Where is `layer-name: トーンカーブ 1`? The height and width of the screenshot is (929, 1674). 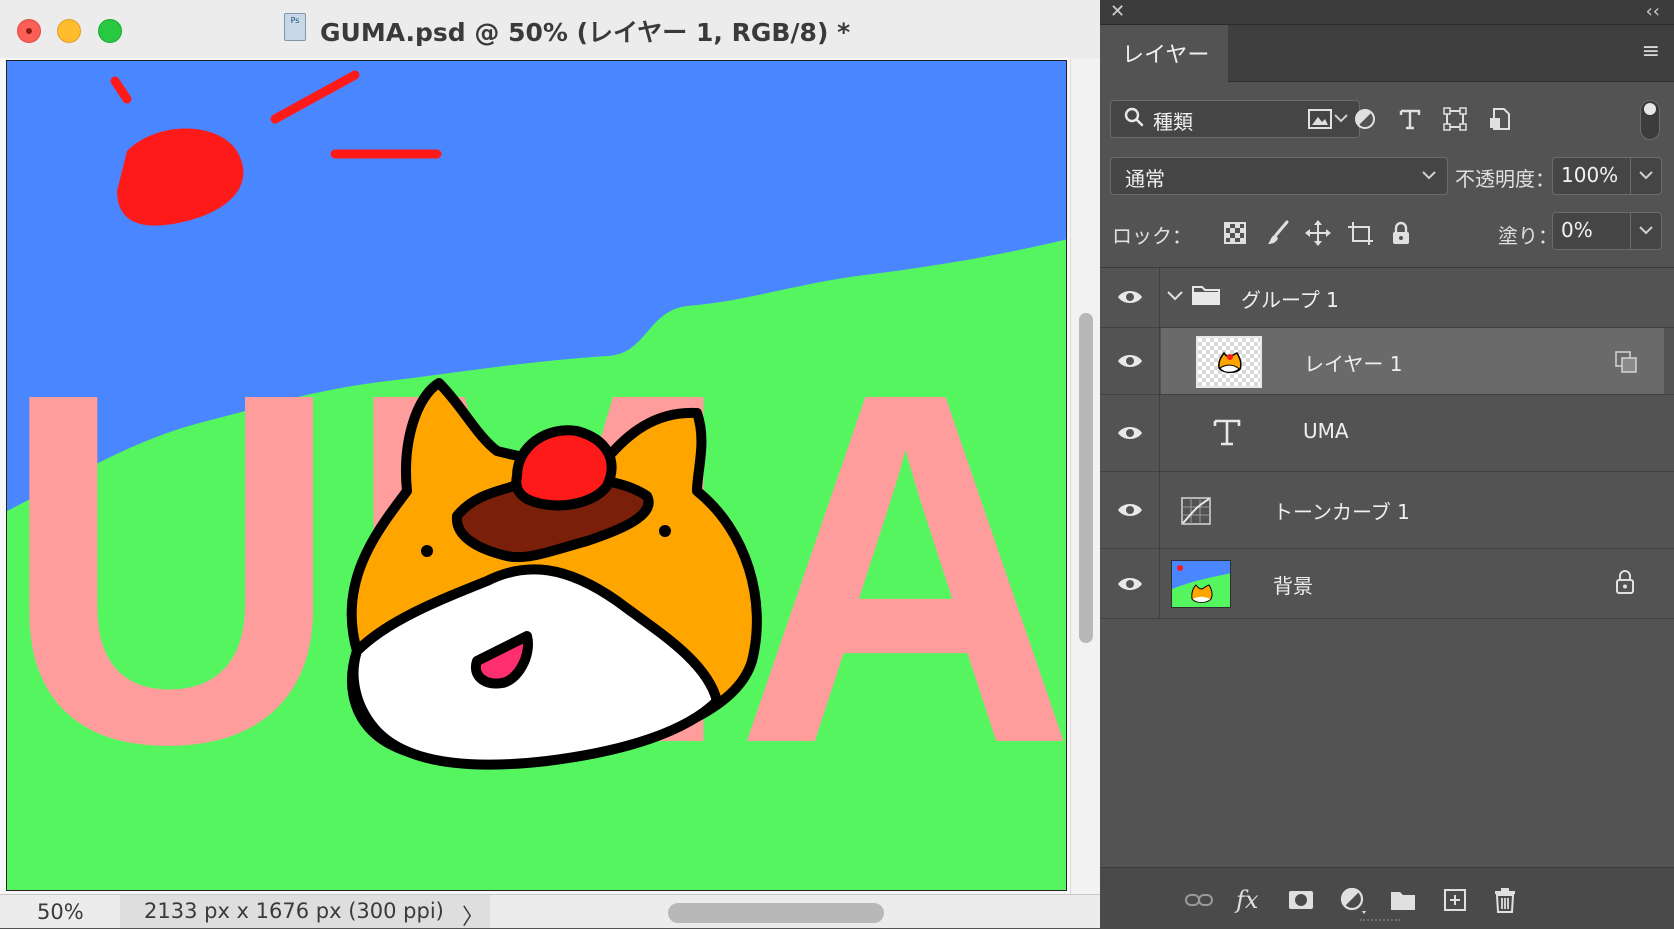 layer-name: トーンカーブ 1 is located at coordinates (1341, 510).